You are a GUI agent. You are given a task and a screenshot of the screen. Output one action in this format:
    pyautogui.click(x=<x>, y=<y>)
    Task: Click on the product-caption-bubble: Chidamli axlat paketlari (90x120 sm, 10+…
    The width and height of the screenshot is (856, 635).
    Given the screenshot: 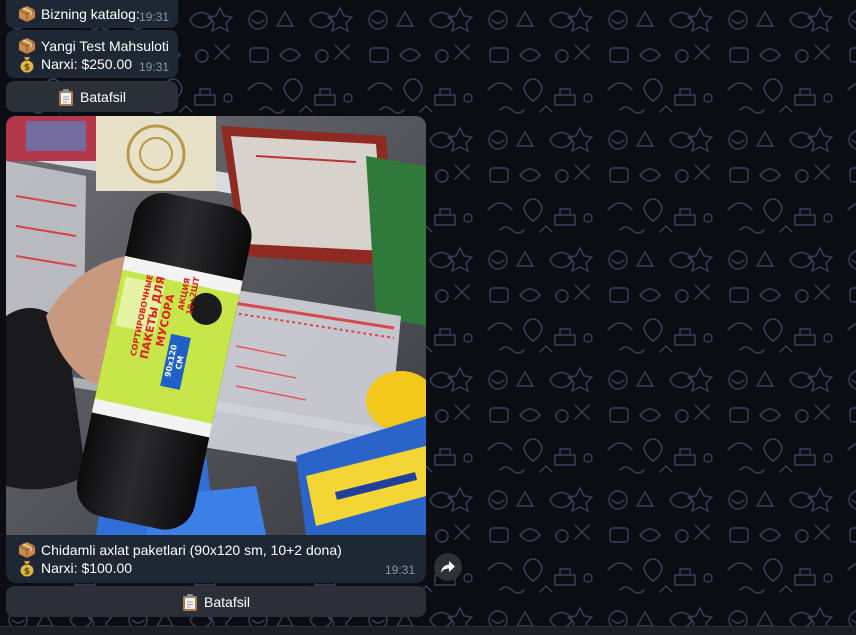 What is the action you would take?
    pyautogui.click(x=216, y=559)
    